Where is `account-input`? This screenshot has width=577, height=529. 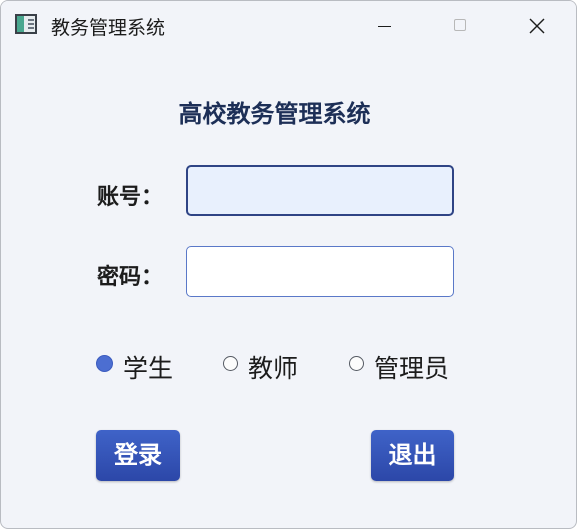 account-input is located at coordinates (320, 190).